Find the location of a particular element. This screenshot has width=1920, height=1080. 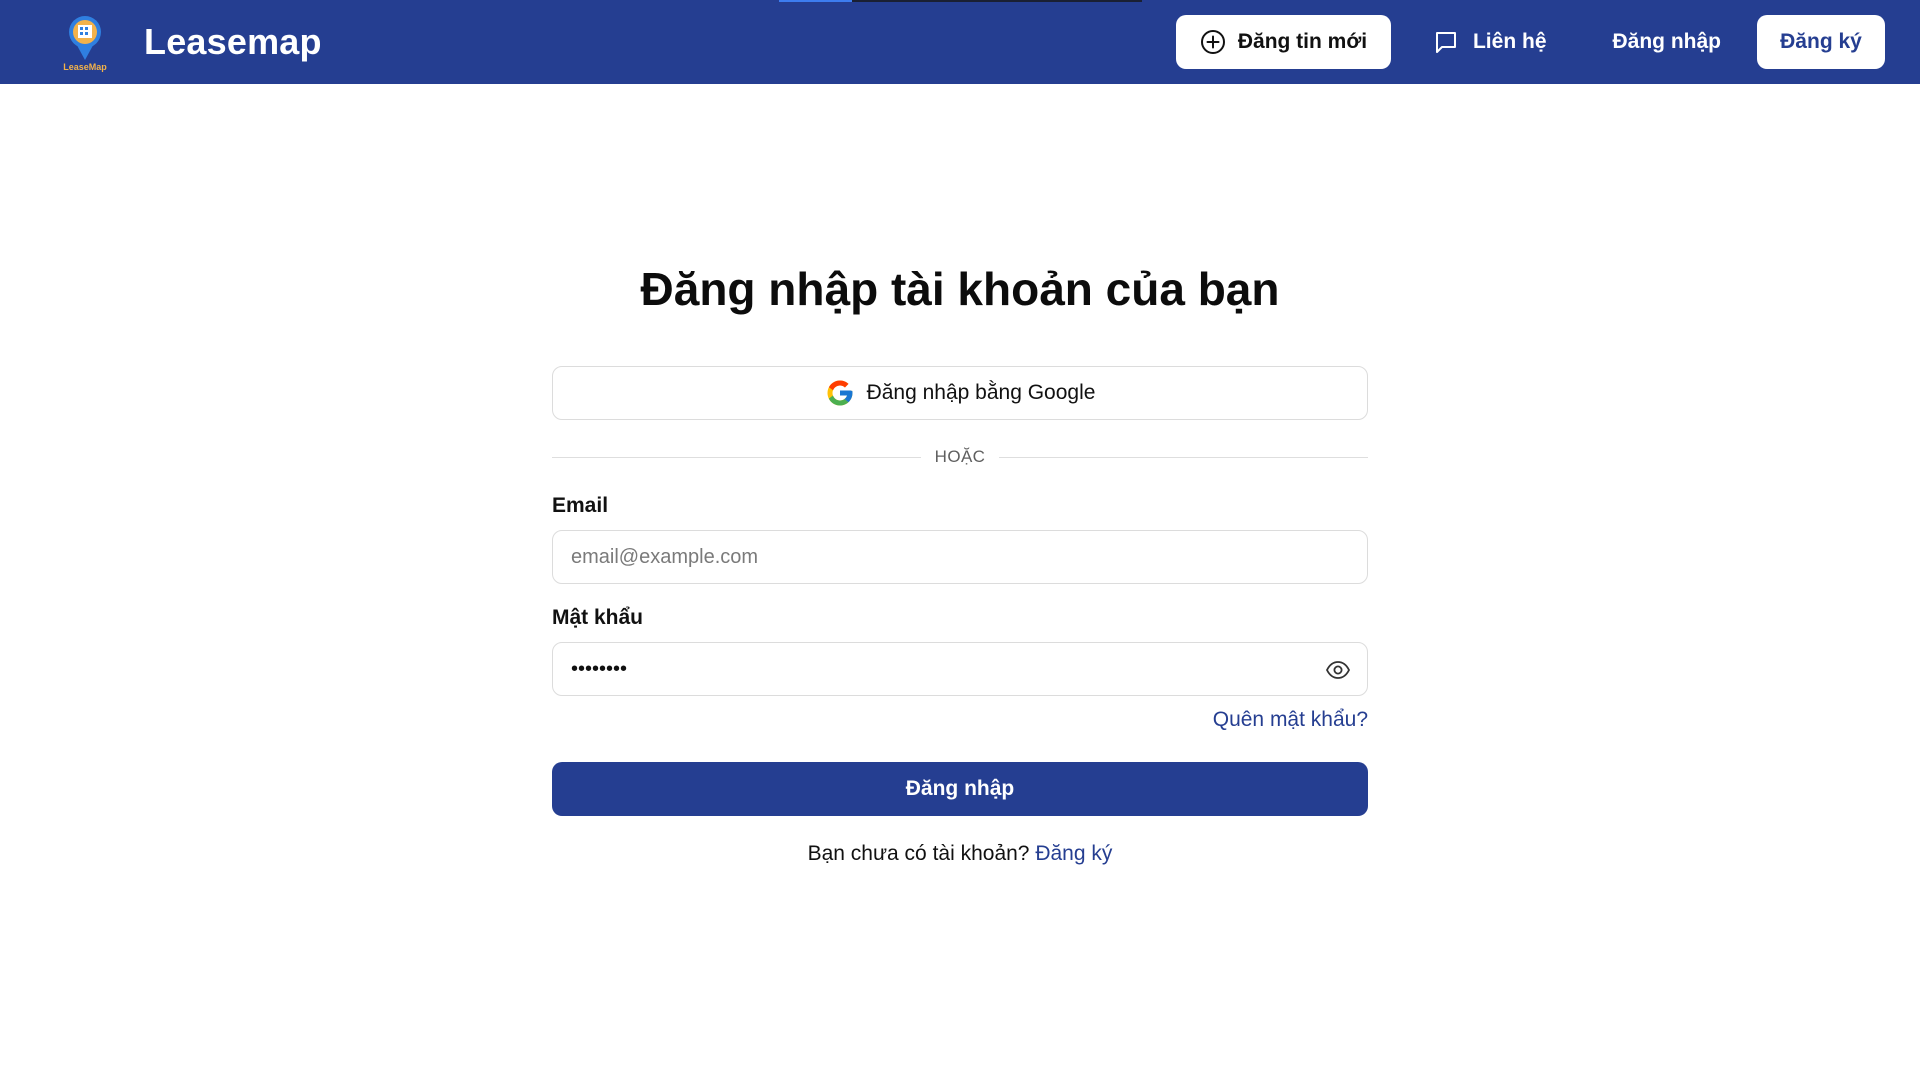

login-nav-label: Đăng nhập is located at coordinates (1667, 41).